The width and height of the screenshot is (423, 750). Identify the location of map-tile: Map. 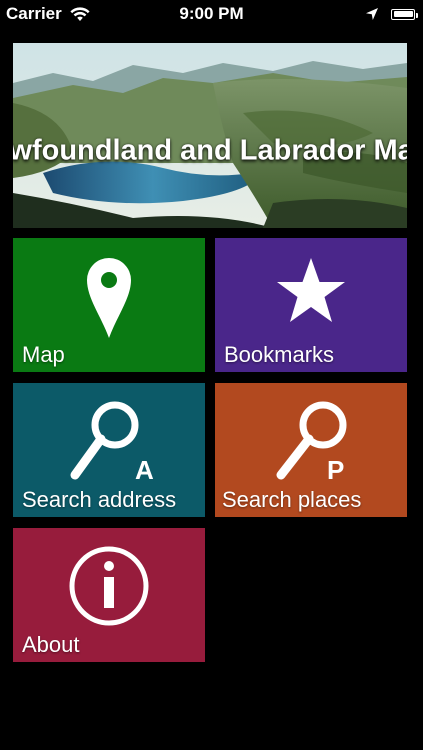
(109, 305).